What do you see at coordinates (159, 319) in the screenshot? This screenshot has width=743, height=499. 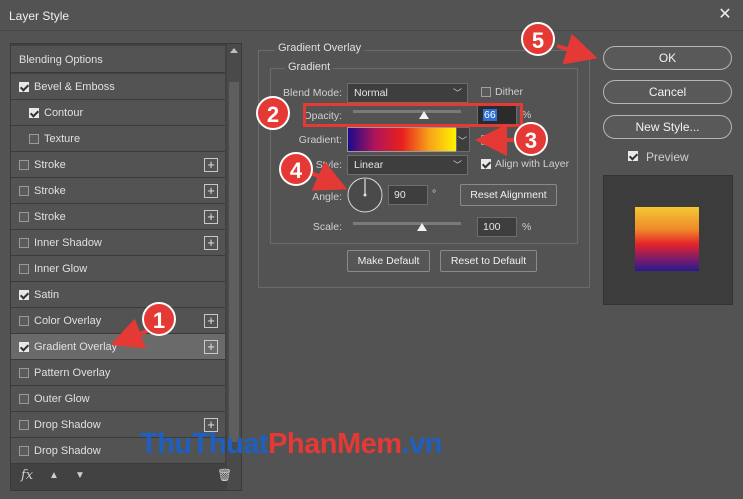 I see `annotation-badge-1: 1` at bounding box center [159, 319].